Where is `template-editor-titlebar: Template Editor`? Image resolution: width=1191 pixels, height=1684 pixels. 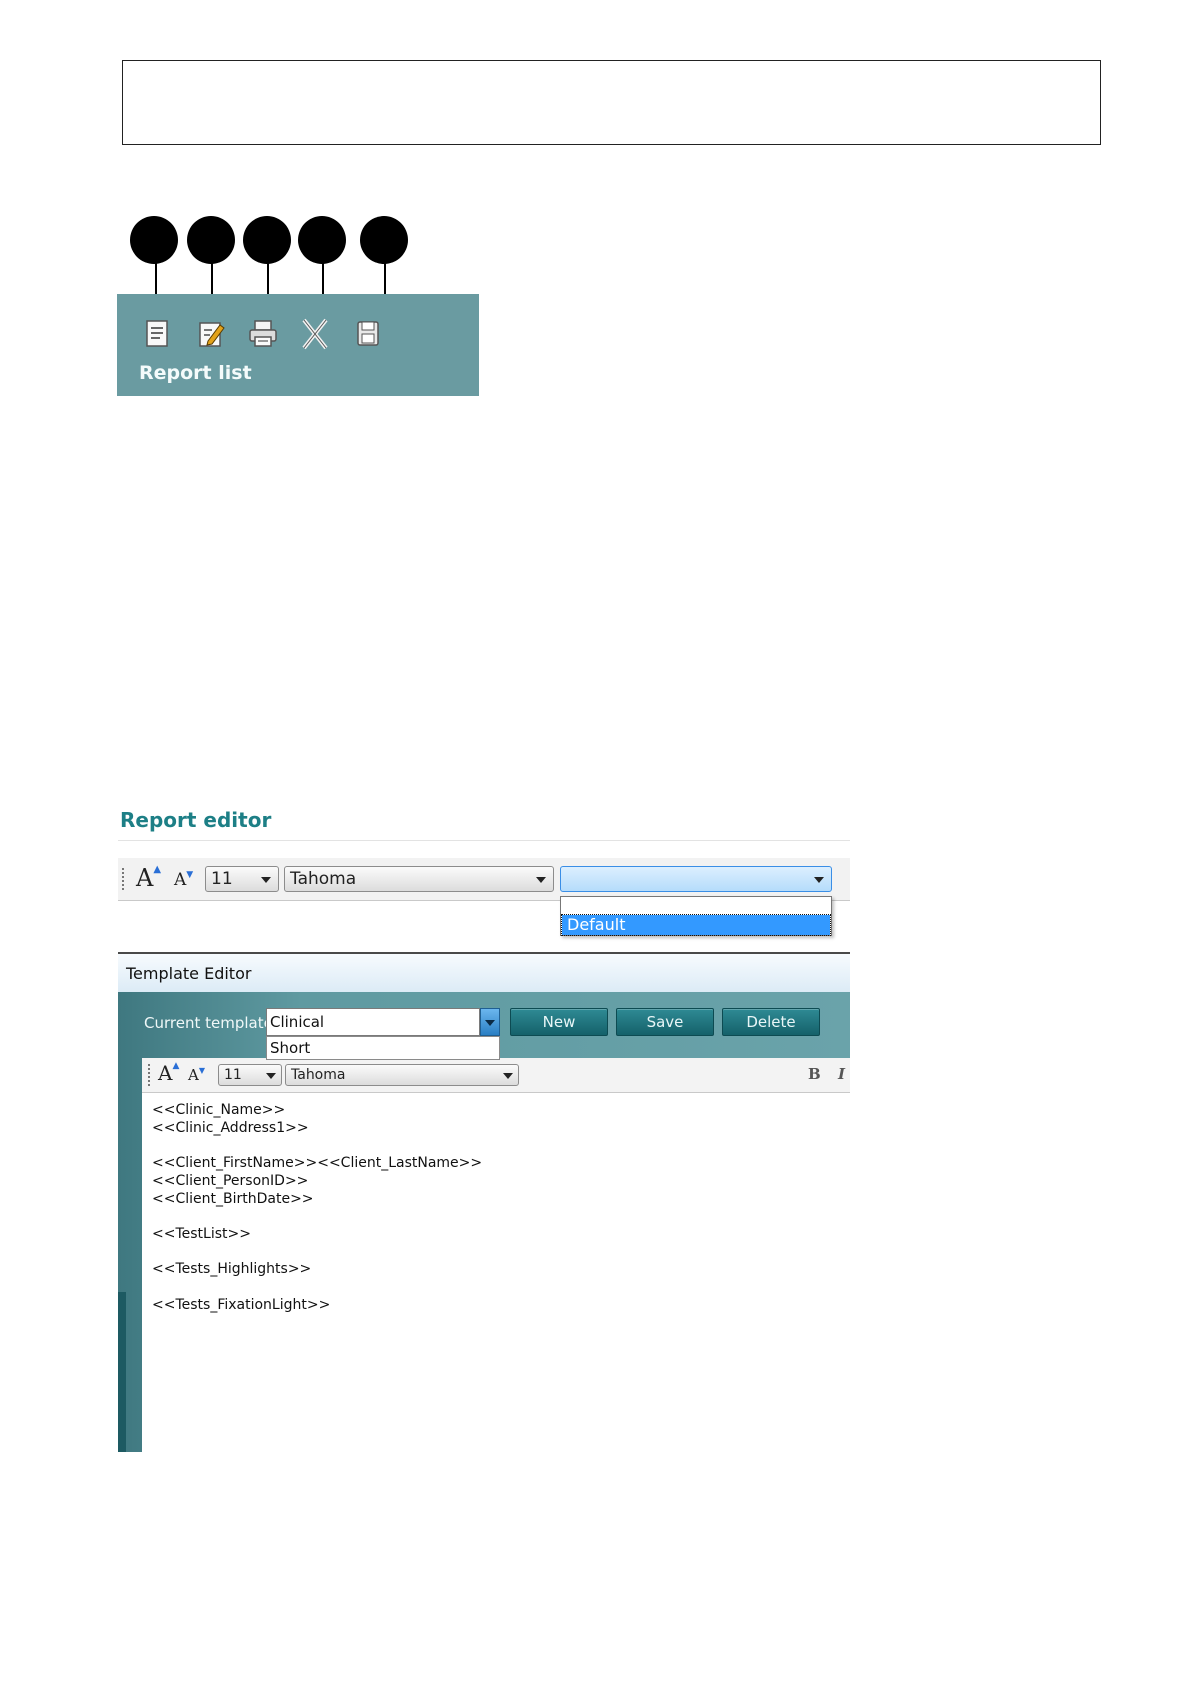
template-editor-titlebar: Template Editor is located at coordinates (484, 972).